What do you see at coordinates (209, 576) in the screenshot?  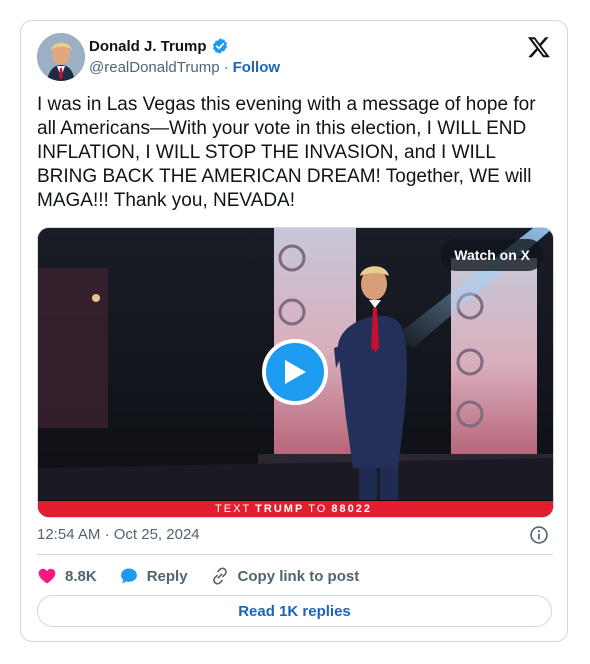 I see `action-bar: 8.8K Reply Copy link to post` at bounding box center [209, 576].